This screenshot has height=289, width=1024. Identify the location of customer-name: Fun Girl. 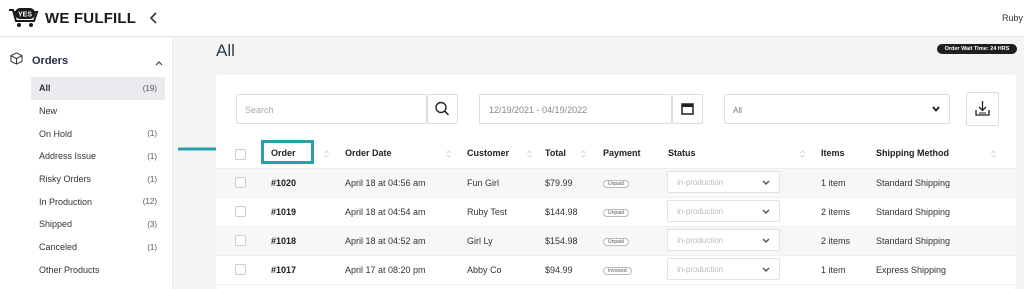
(483, 183).